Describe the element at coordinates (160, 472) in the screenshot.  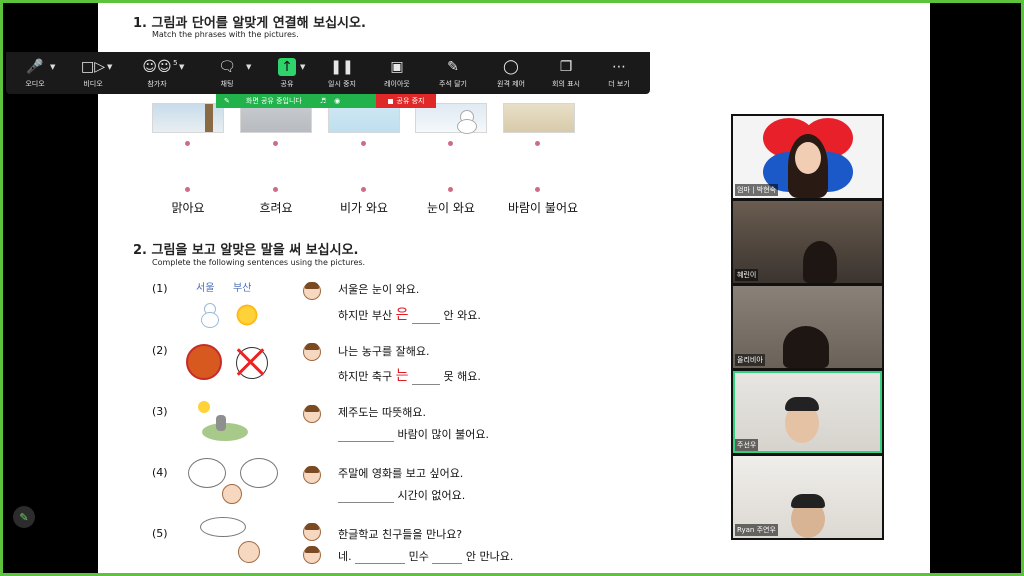
I see `item-number: (4)` at that location.